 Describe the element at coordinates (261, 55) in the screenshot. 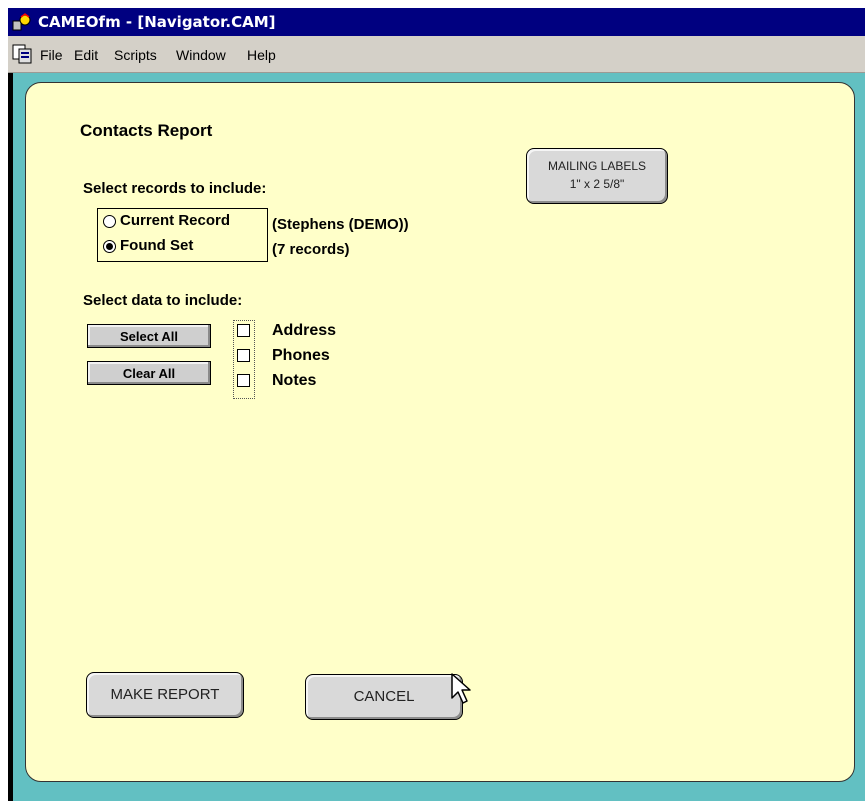

I see `menu-help: Help` at that location.